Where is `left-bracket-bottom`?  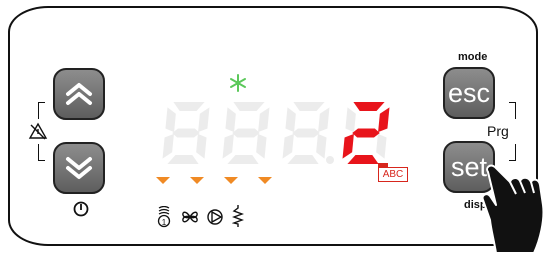
left-bracket-bottom is located at coordinates (41, 152).